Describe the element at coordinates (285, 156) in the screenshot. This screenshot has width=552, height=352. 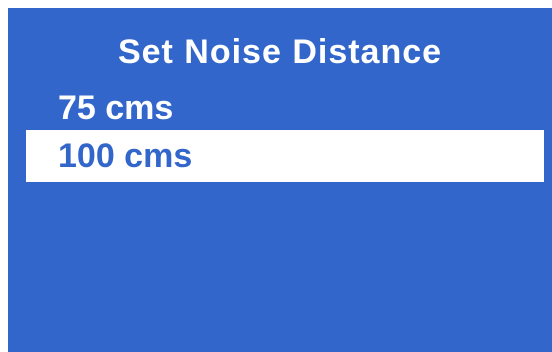
I see `option-100-cms: 100 cms` at that location.